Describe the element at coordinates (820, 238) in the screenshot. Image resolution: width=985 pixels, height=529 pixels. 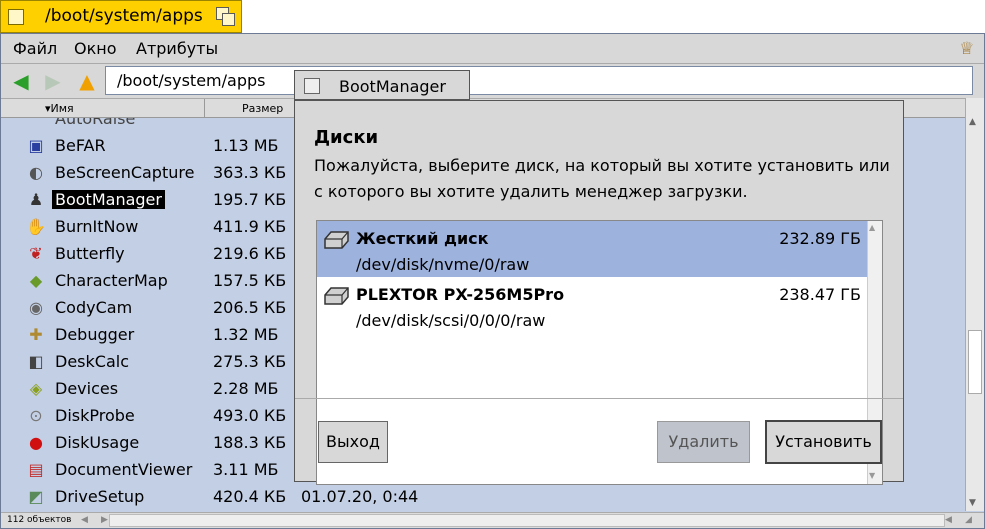
I see `disk-size: 232.89 ГБ` at that location.